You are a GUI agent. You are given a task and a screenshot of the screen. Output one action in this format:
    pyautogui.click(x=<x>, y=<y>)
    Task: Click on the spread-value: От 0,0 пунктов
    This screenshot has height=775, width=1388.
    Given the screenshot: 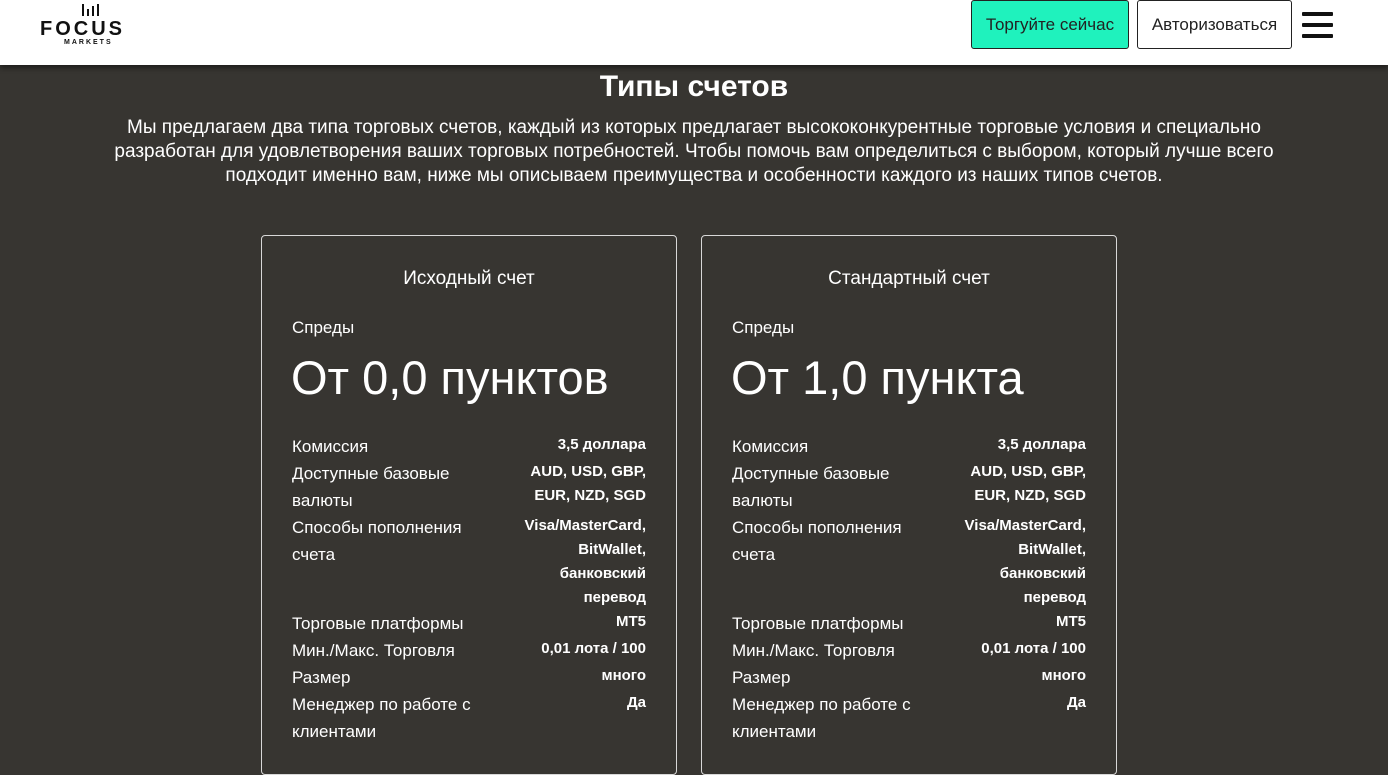 What is the action you would take?
    pyautogui.click(x=450, y=377)
    